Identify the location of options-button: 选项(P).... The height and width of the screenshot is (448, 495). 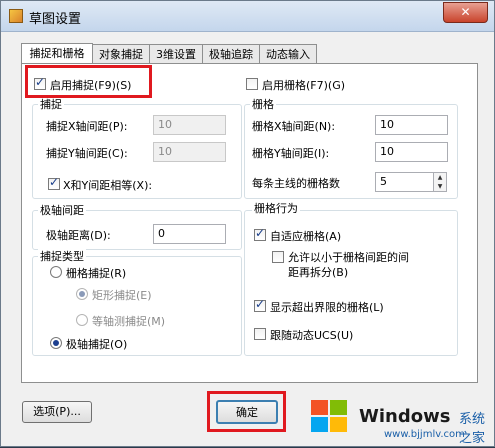
(57, 412).